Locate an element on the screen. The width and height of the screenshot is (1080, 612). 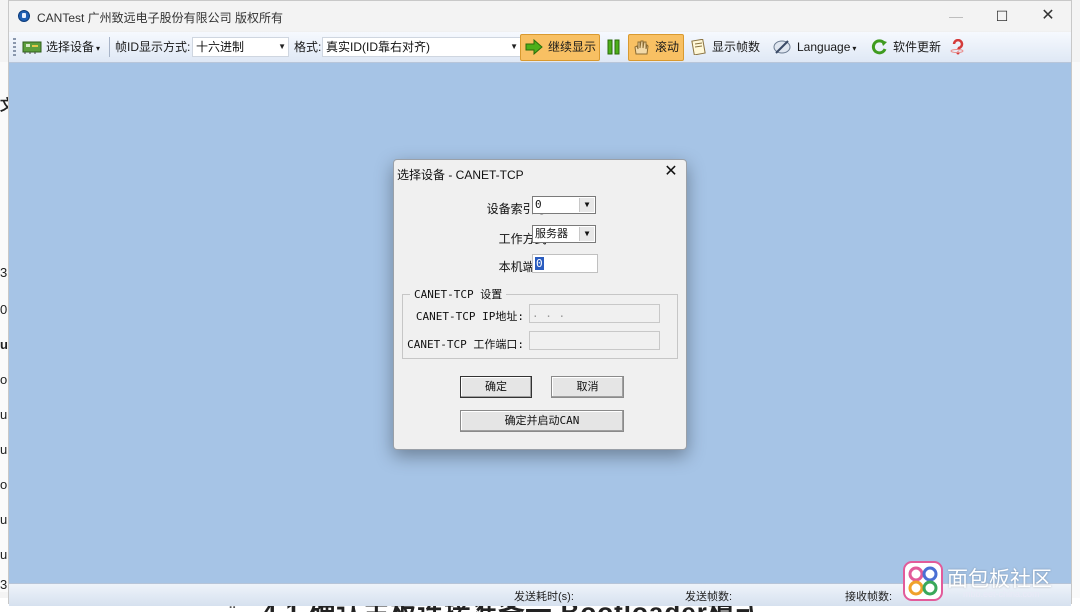
close-button: ✕ is located at coordinates (1048, 16).